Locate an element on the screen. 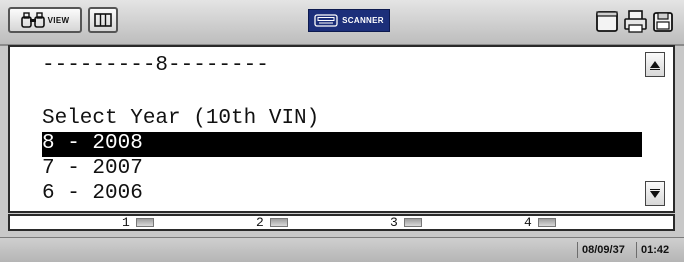  print-button is located at coordinates (635, 21).